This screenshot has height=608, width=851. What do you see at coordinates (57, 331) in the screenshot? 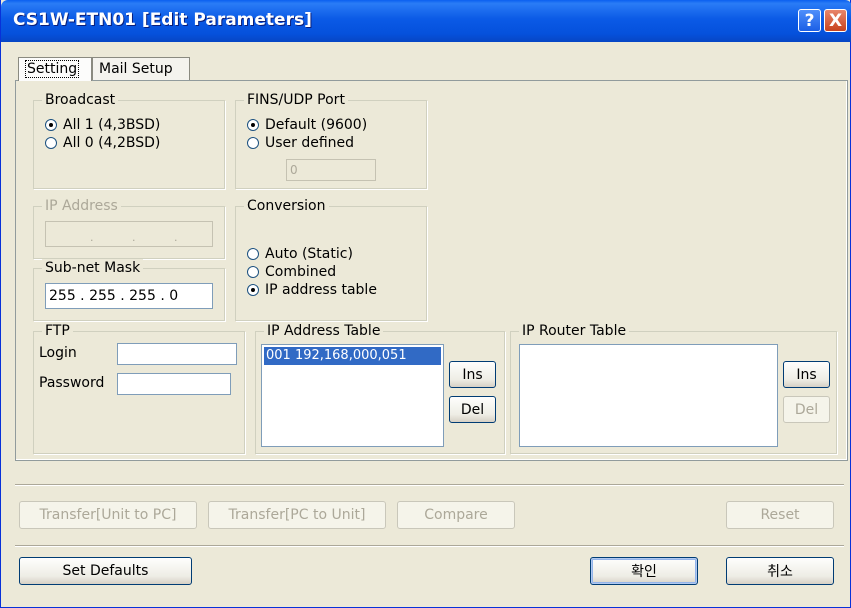
I see `ftp-legend: FTP` at bounding box center [57, 331].